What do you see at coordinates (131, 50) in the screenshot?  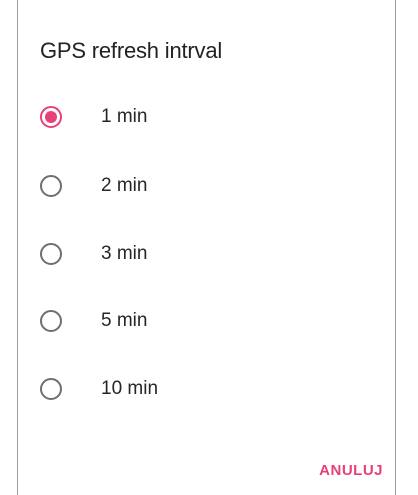 I see `dialog-title: GPS refresh intrval` at bounding box center [131, 50].